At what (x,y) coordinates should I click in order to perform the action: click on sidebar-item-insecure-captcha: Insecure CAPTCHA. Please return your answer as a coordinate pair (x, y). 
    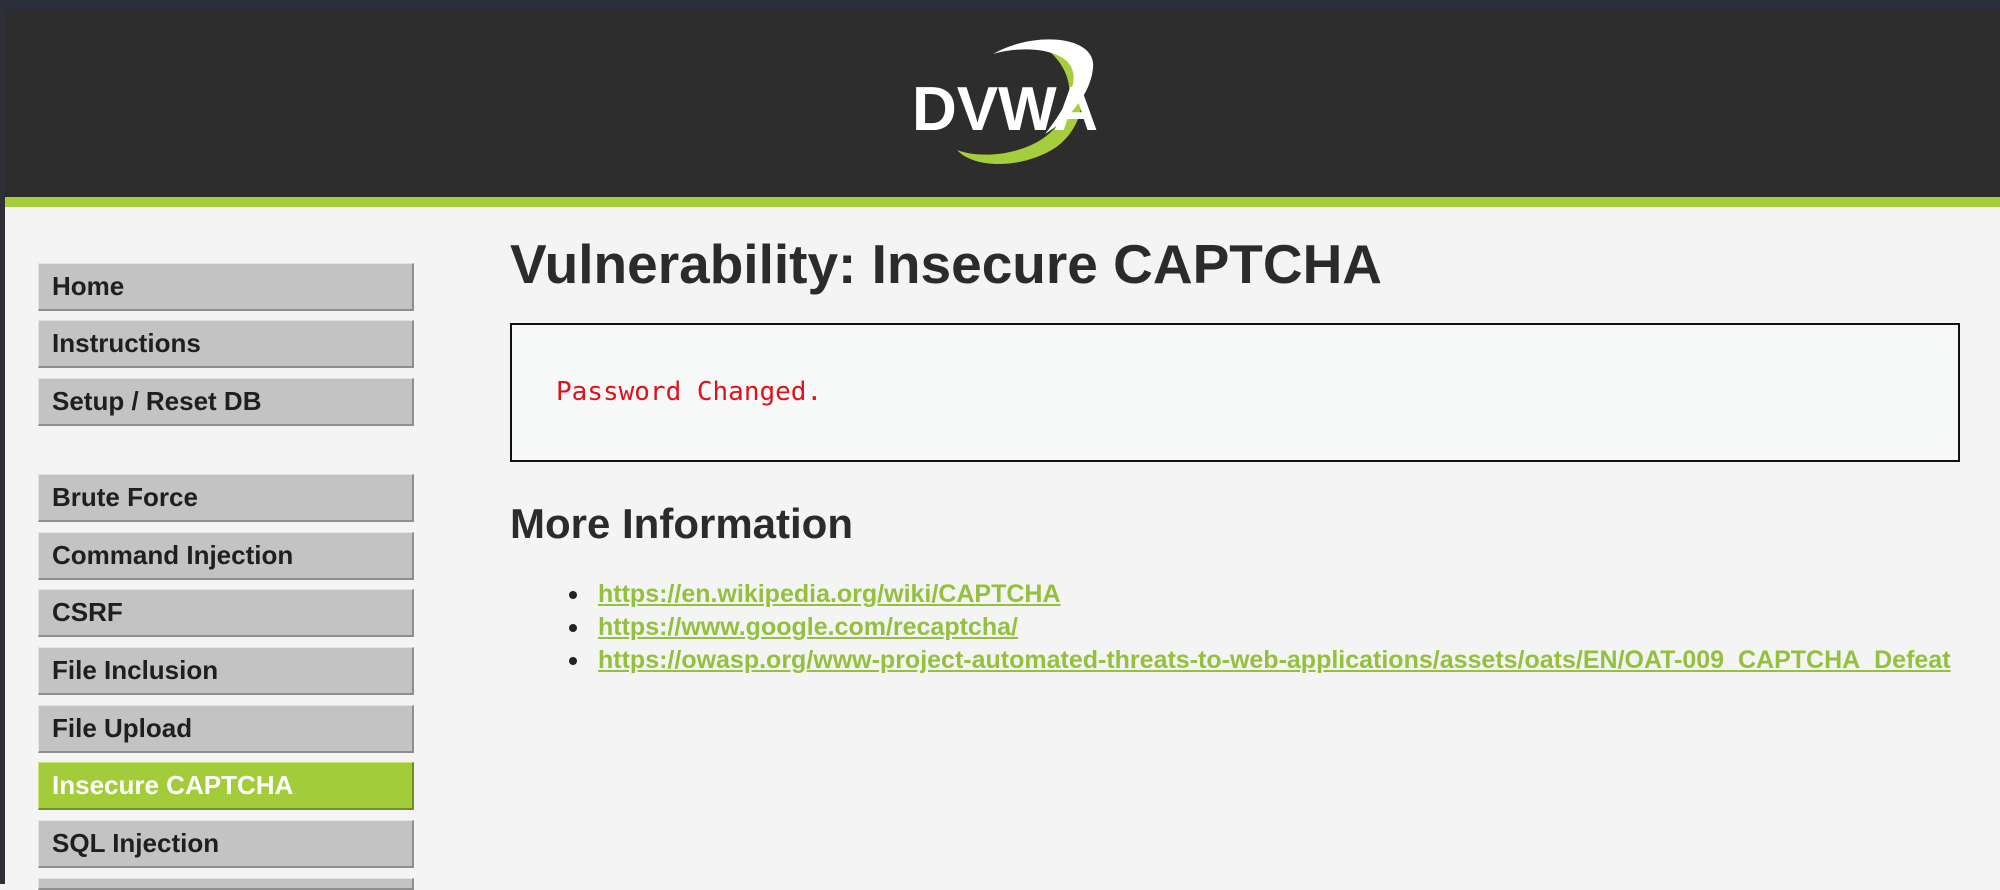
    Looking at the image, I should click on (226, 786).